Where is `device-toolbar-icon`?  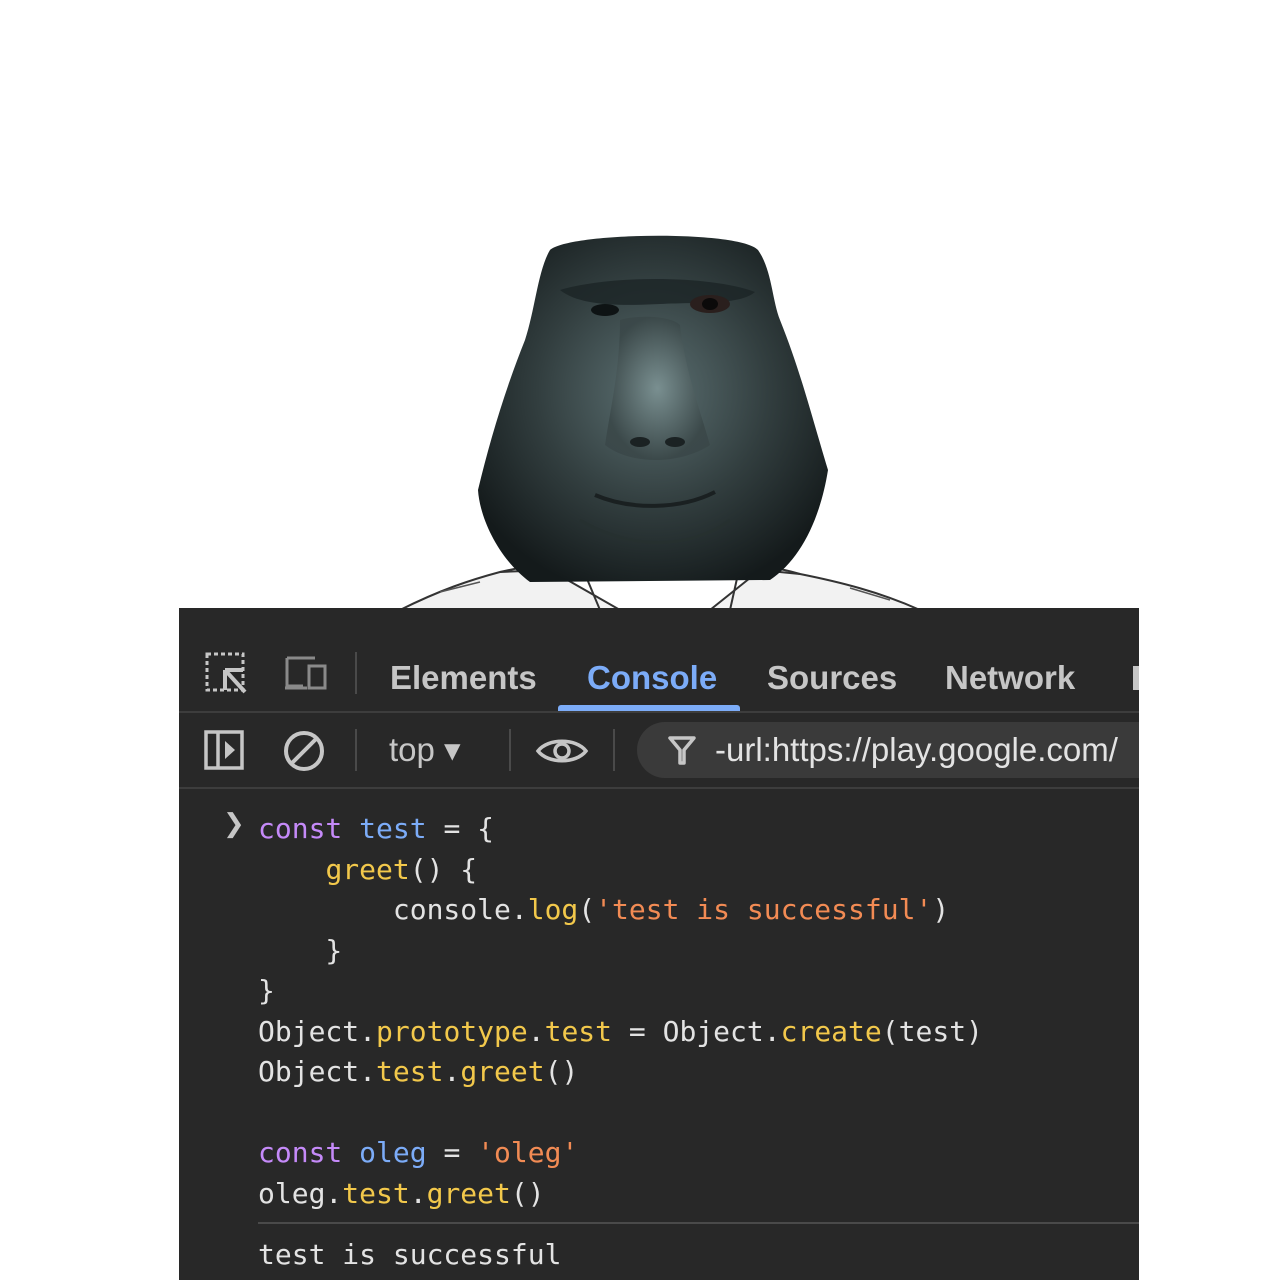
device-toolbar-icon is located at coordinates (306, 674).